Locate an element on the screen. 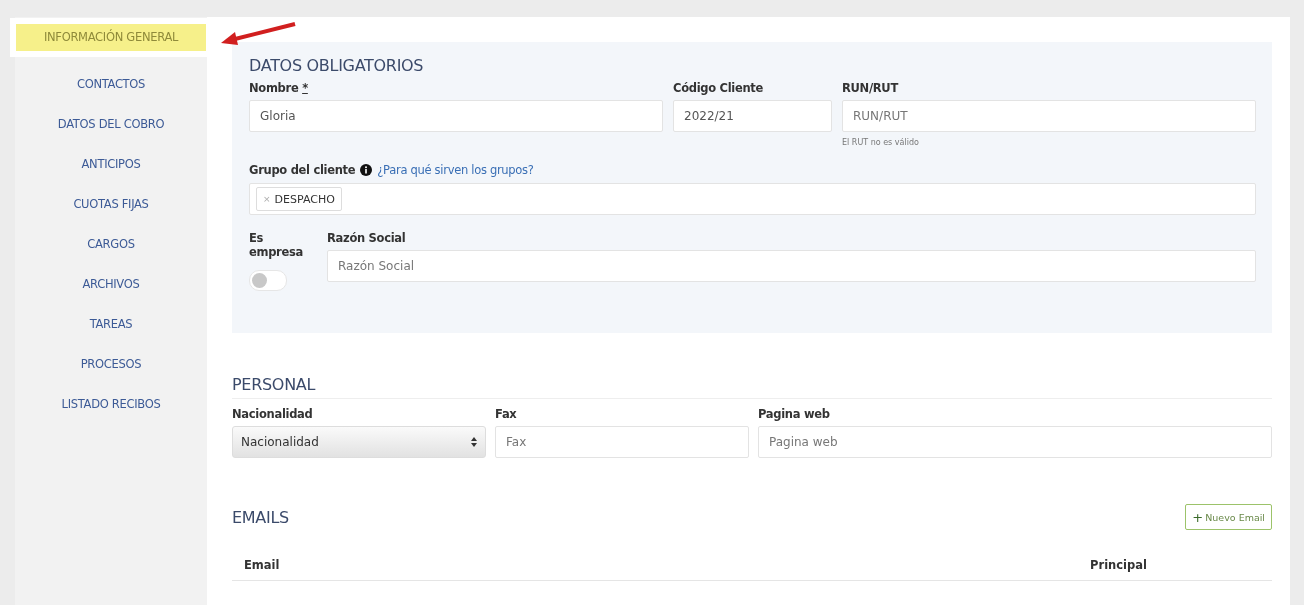 The height and width of the screenshot is (605, 1304). tag-input-field: × DESPACHO is located at coordinates (752, 199).